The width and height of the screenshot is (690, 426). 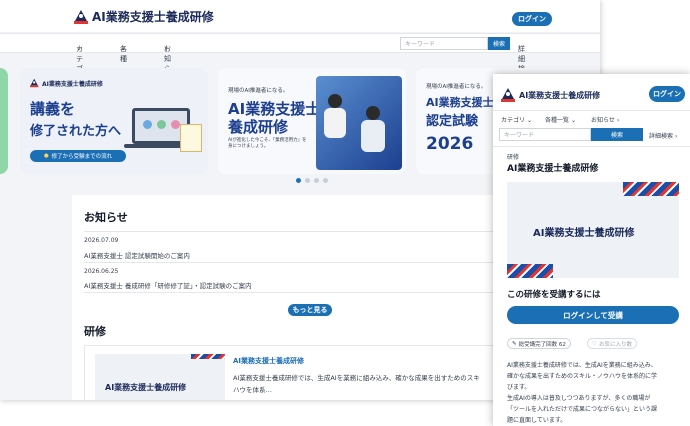 I want to click on cta-heading: この研修を受講するには, so click(x=554, y=295).